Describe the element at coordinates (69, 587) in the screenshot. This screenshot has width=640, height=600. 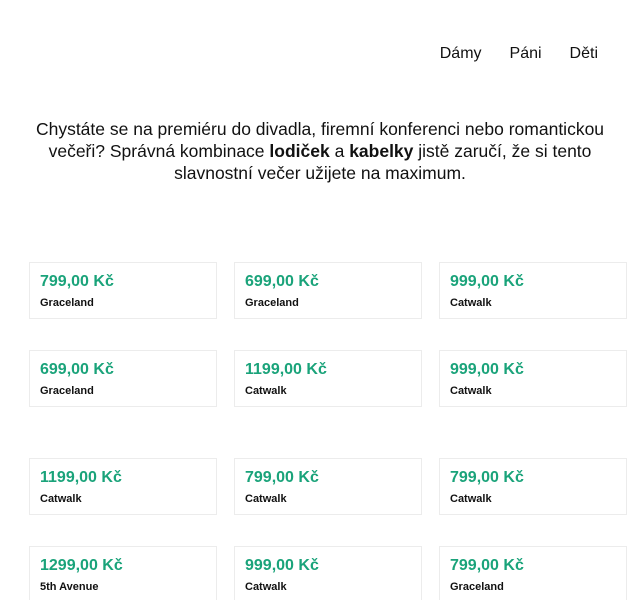
I see `product-brand: 5th Avenue` at that location.